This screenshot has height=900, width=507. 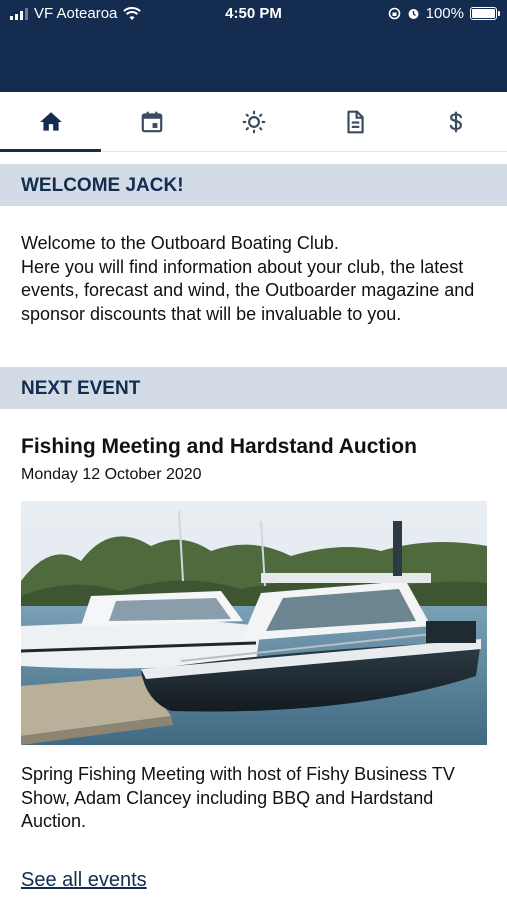 I want to click on tab-weather, so click(x=253, y=121).